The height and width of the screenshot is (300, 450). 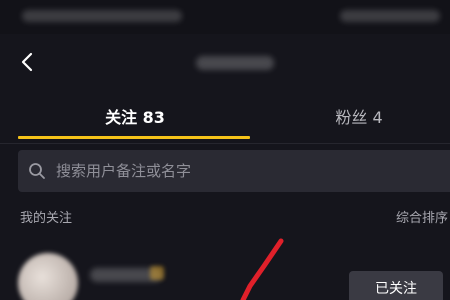 What do you see at coordinates (157, 273) in the screenshot?
I see `user-badge-icon` at bounding box center [157, 273].